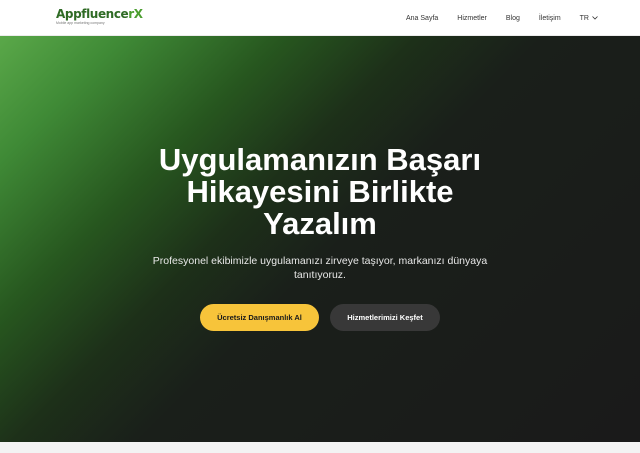  I want to click on nav-link-home: Ana Sayfa, so click(422, 18).